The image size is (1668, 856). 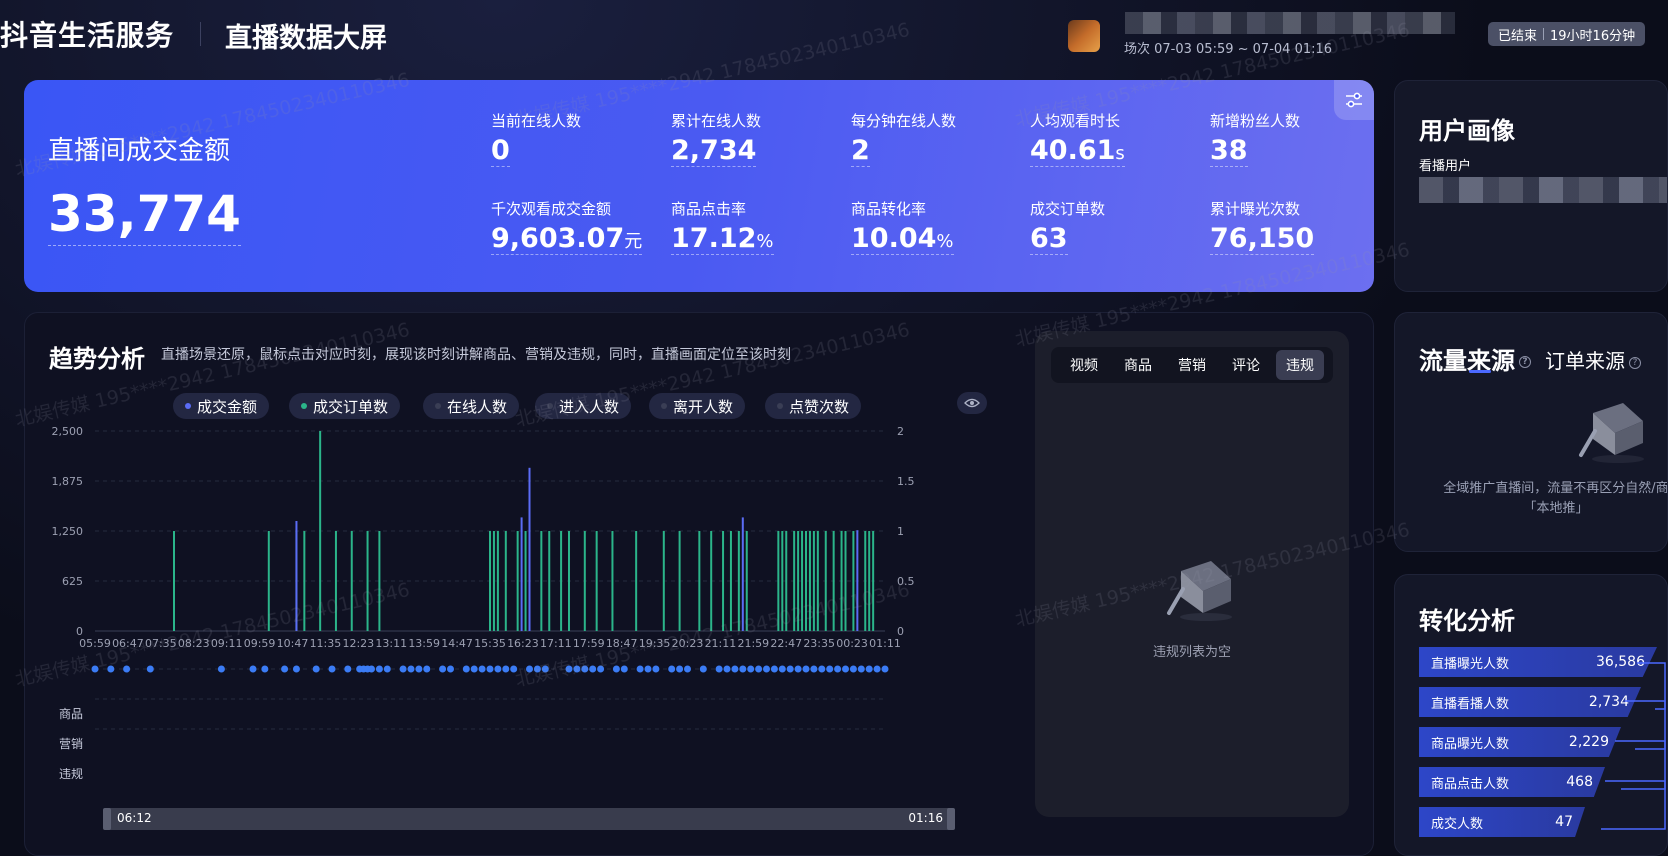 I want to click on x-tick-label: 18:47, so click(x=622, y=643).